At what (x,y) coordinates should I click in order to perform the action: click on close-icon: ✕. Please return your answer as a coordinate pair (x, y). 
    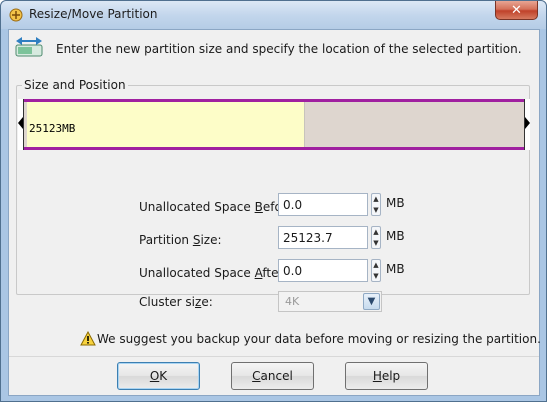
    Looking at the image, I should click on (516, 10).